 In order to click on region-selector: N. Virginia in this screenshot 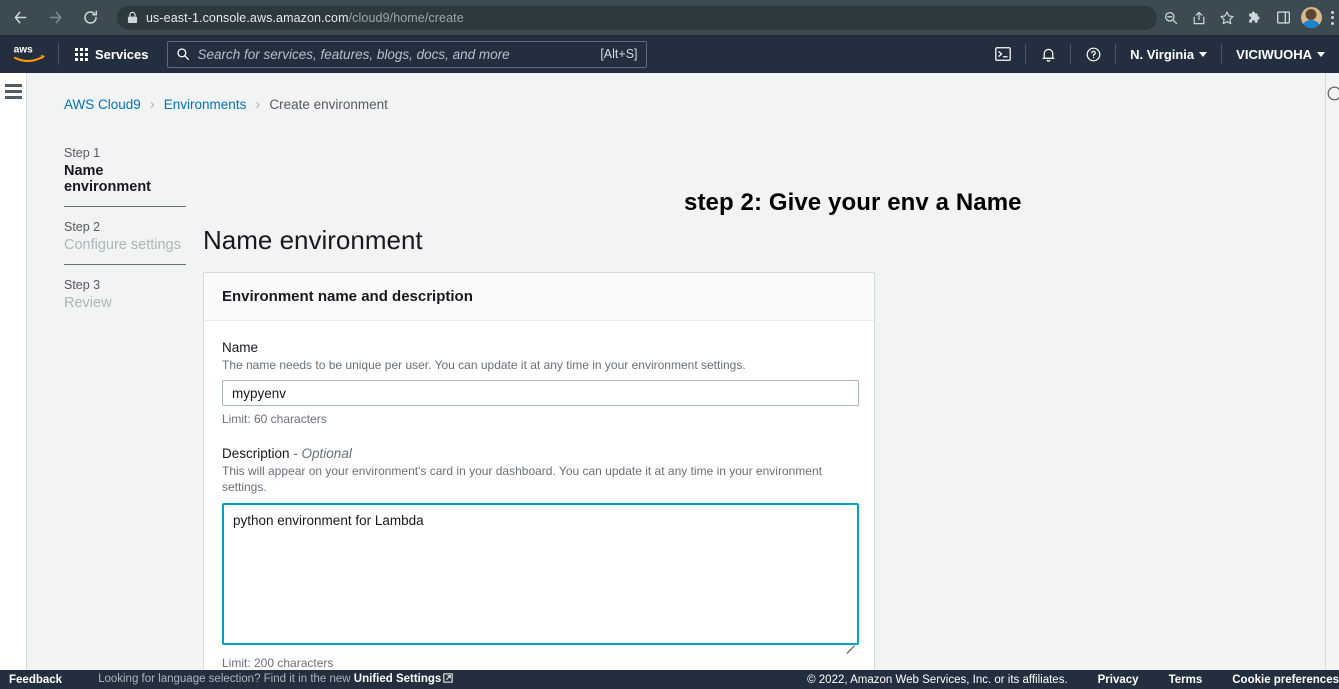, I will do `click(1168, 54)`.